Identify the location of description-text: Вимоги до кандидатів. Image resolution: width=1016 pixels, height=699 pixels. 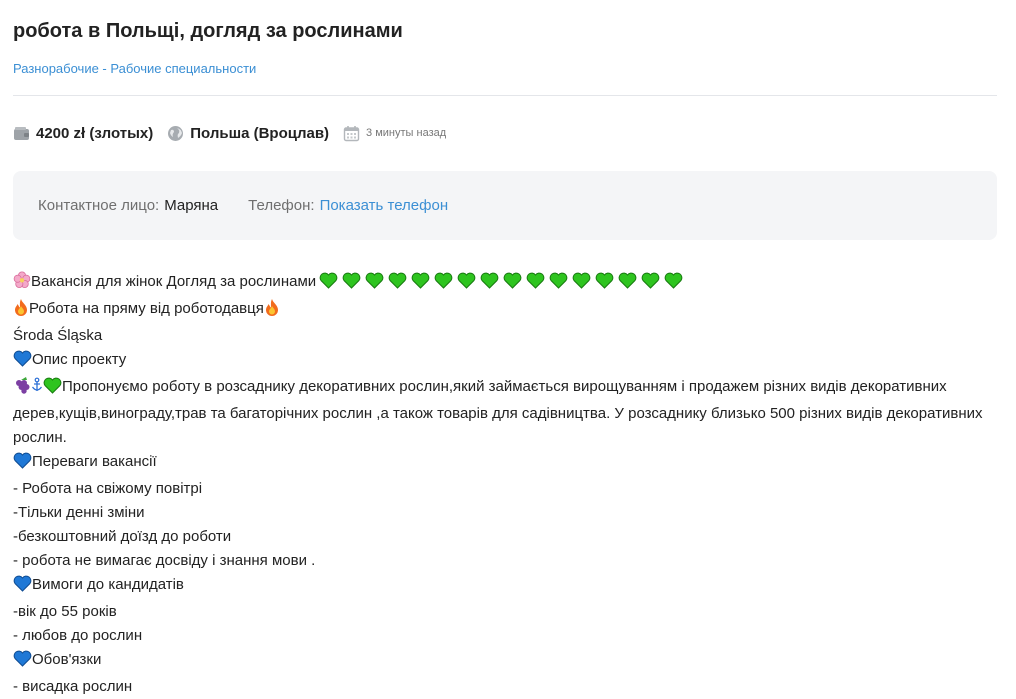
(108, 584).